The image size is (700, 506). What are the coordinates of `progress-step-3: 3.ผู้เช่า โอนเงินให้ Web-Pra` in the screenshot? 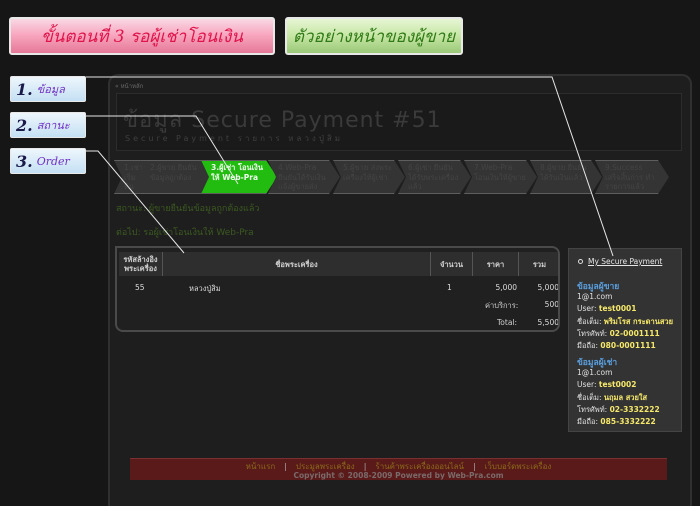 It's located at (239, 177).